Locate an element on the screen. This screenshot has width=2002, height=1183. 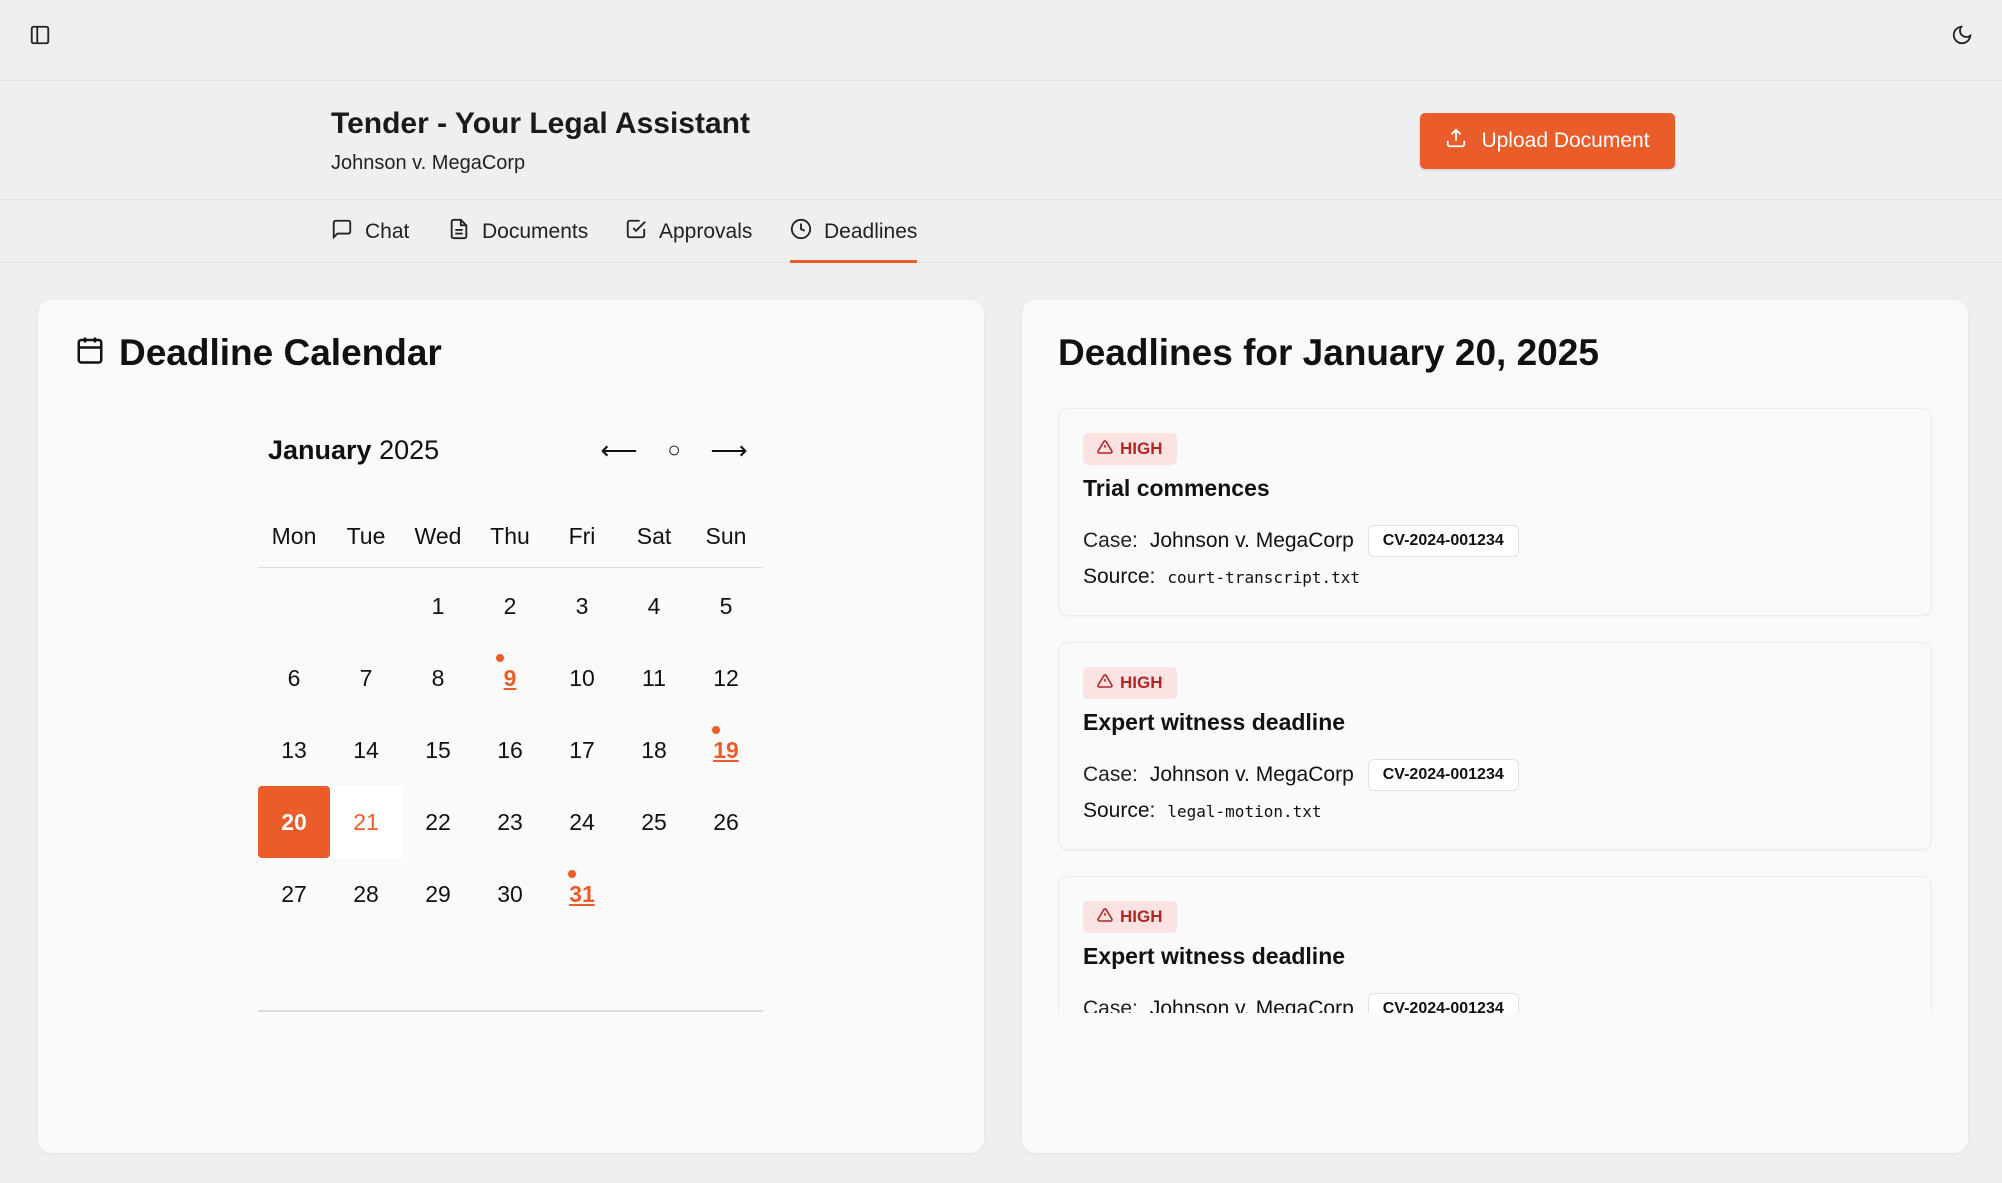
calendar-day: 11 is located at coordinates (654, 678).